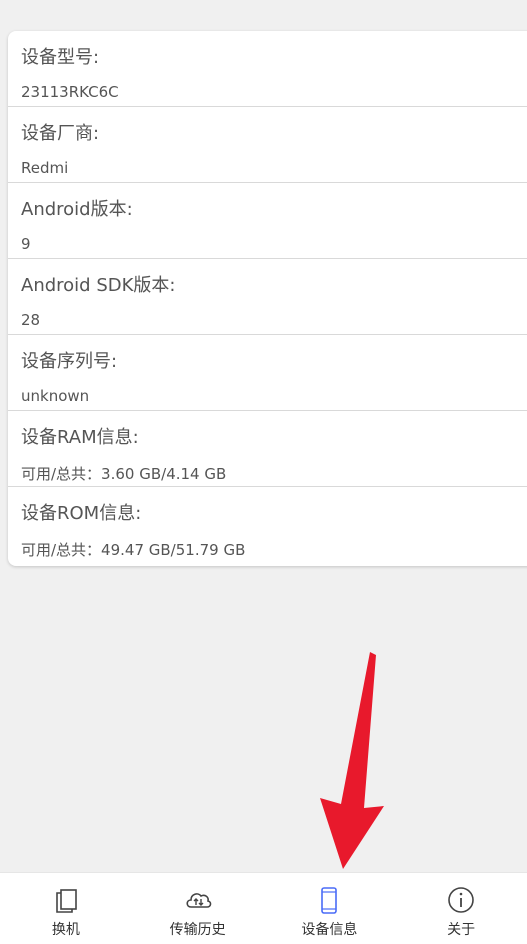 The width and height of the screenshot is (527, 944). Describe the element at coordinates (98, 285) in the screenshot. I see `android-sdk-label: Android SDK版本:` at that location.